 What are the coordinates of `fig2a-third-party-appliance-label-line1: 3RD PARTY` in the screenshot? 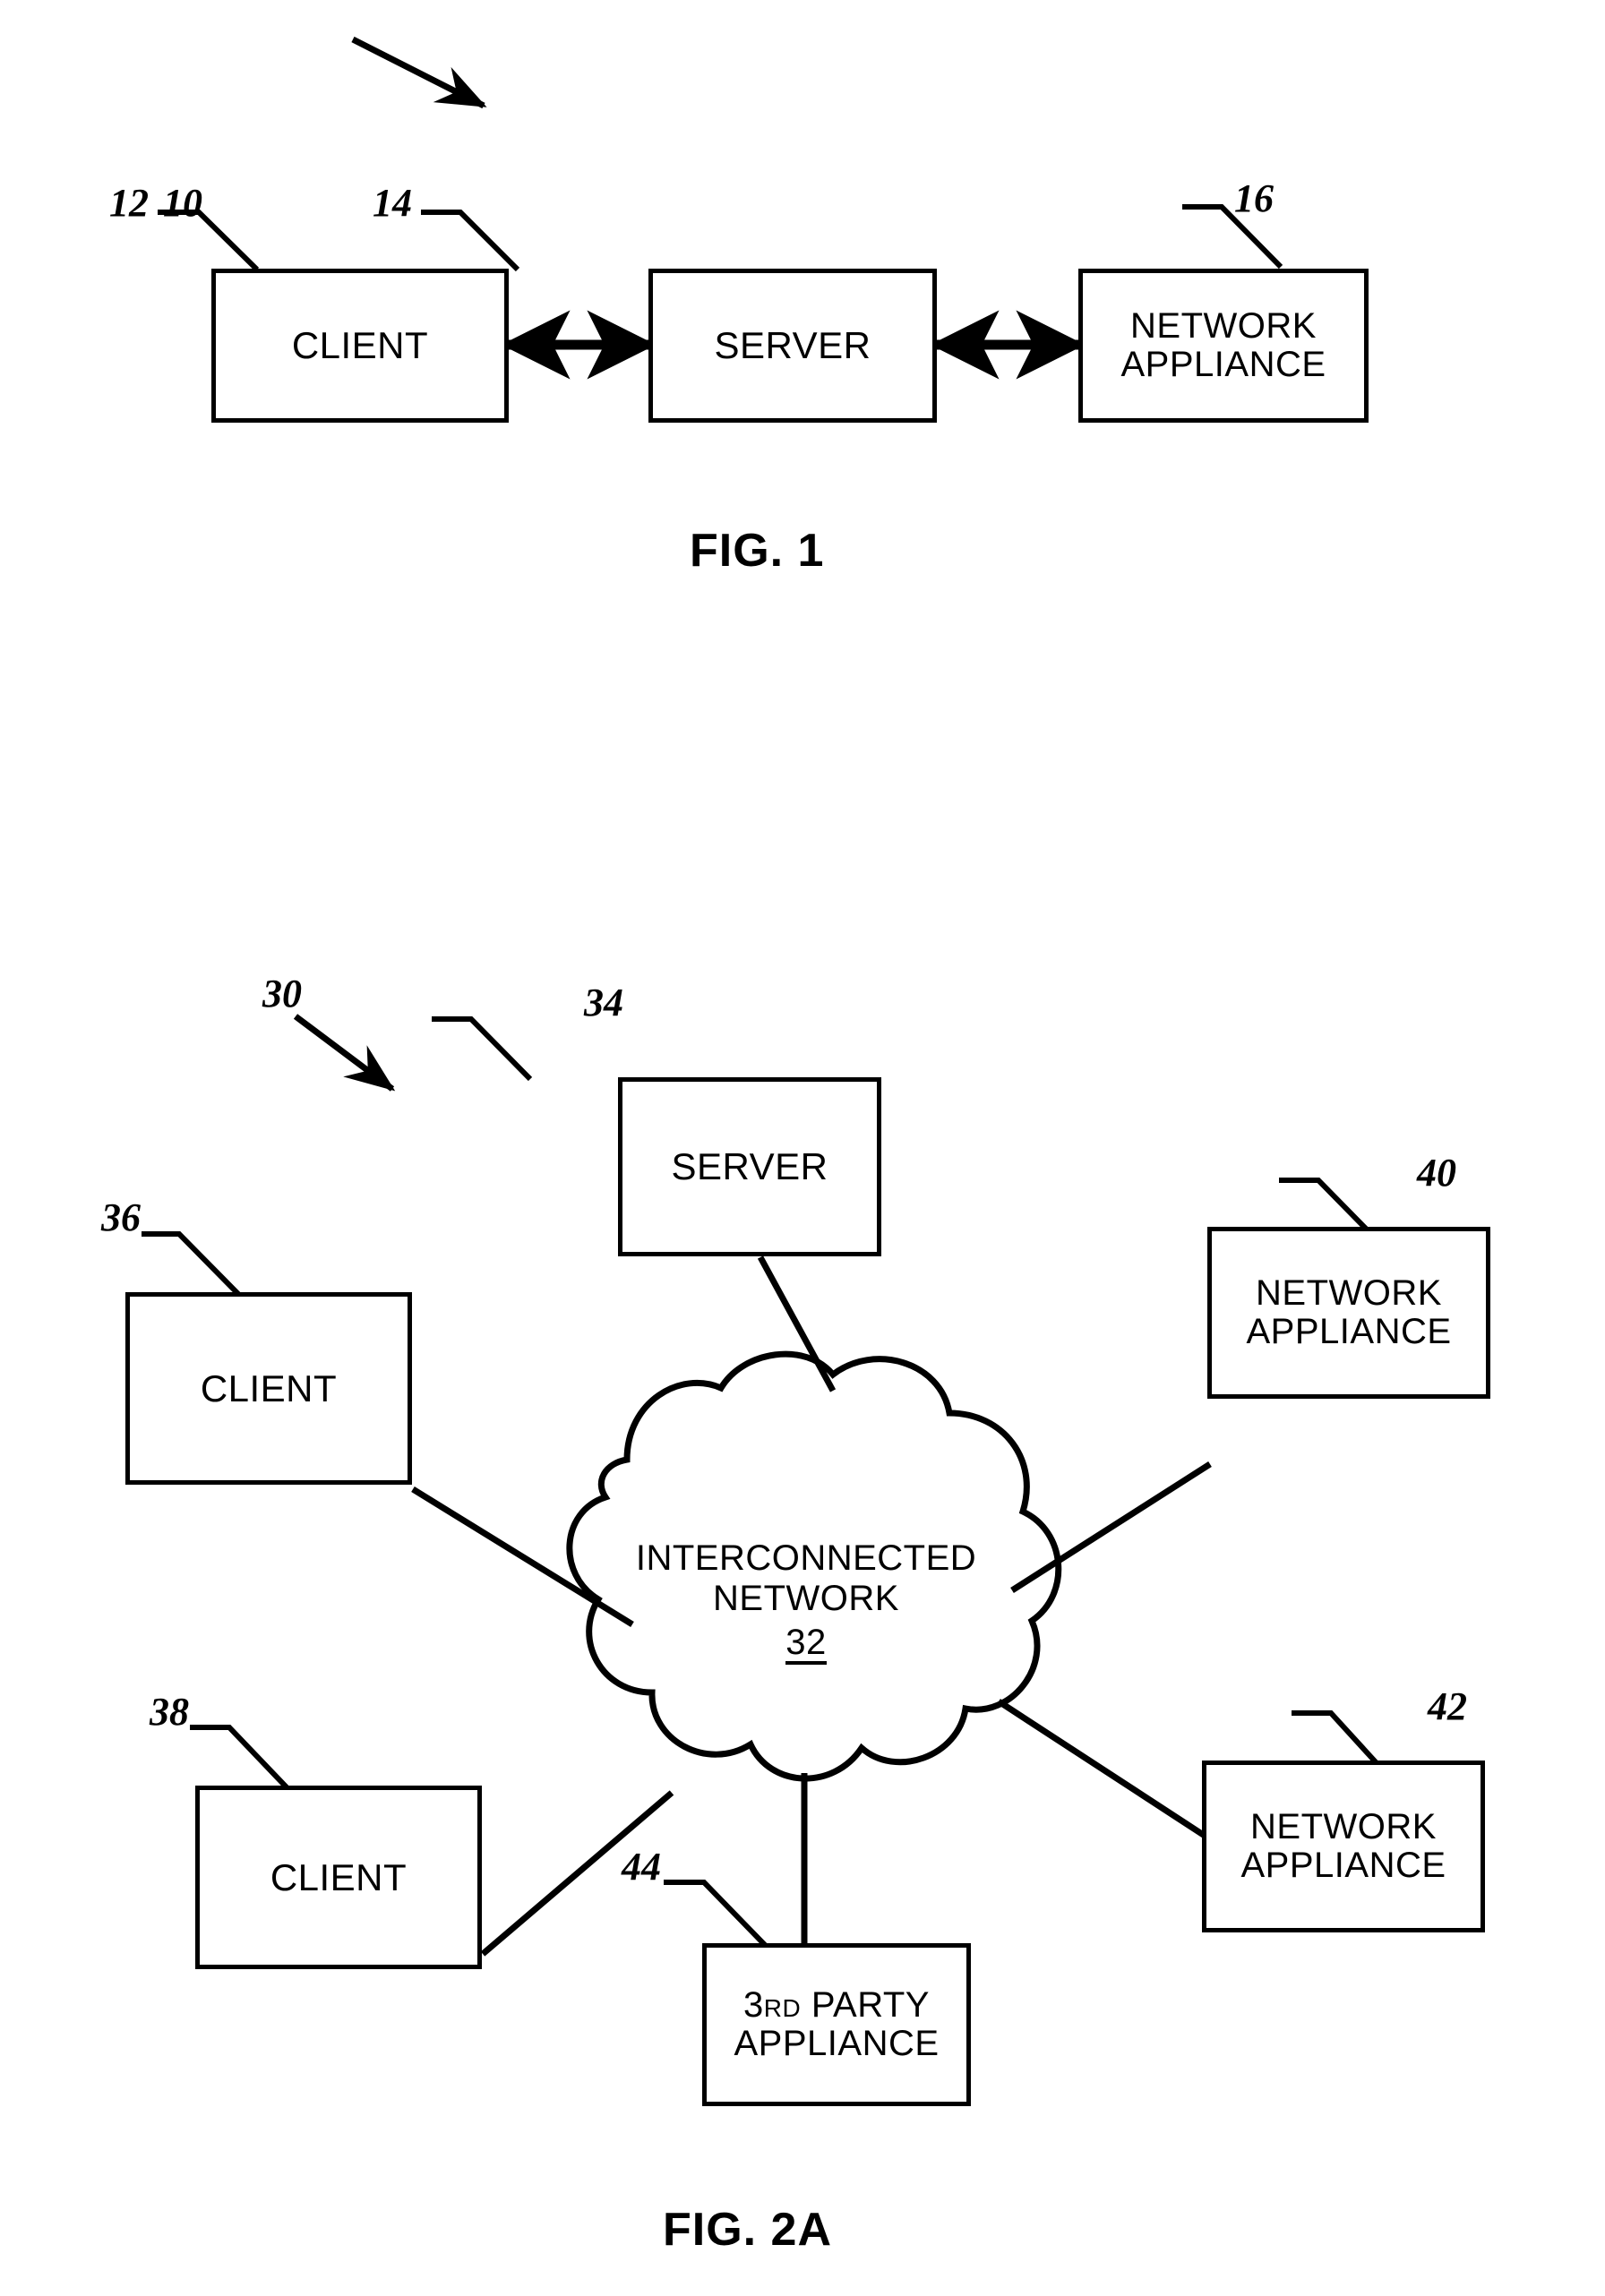 It's located at (836, 2004).